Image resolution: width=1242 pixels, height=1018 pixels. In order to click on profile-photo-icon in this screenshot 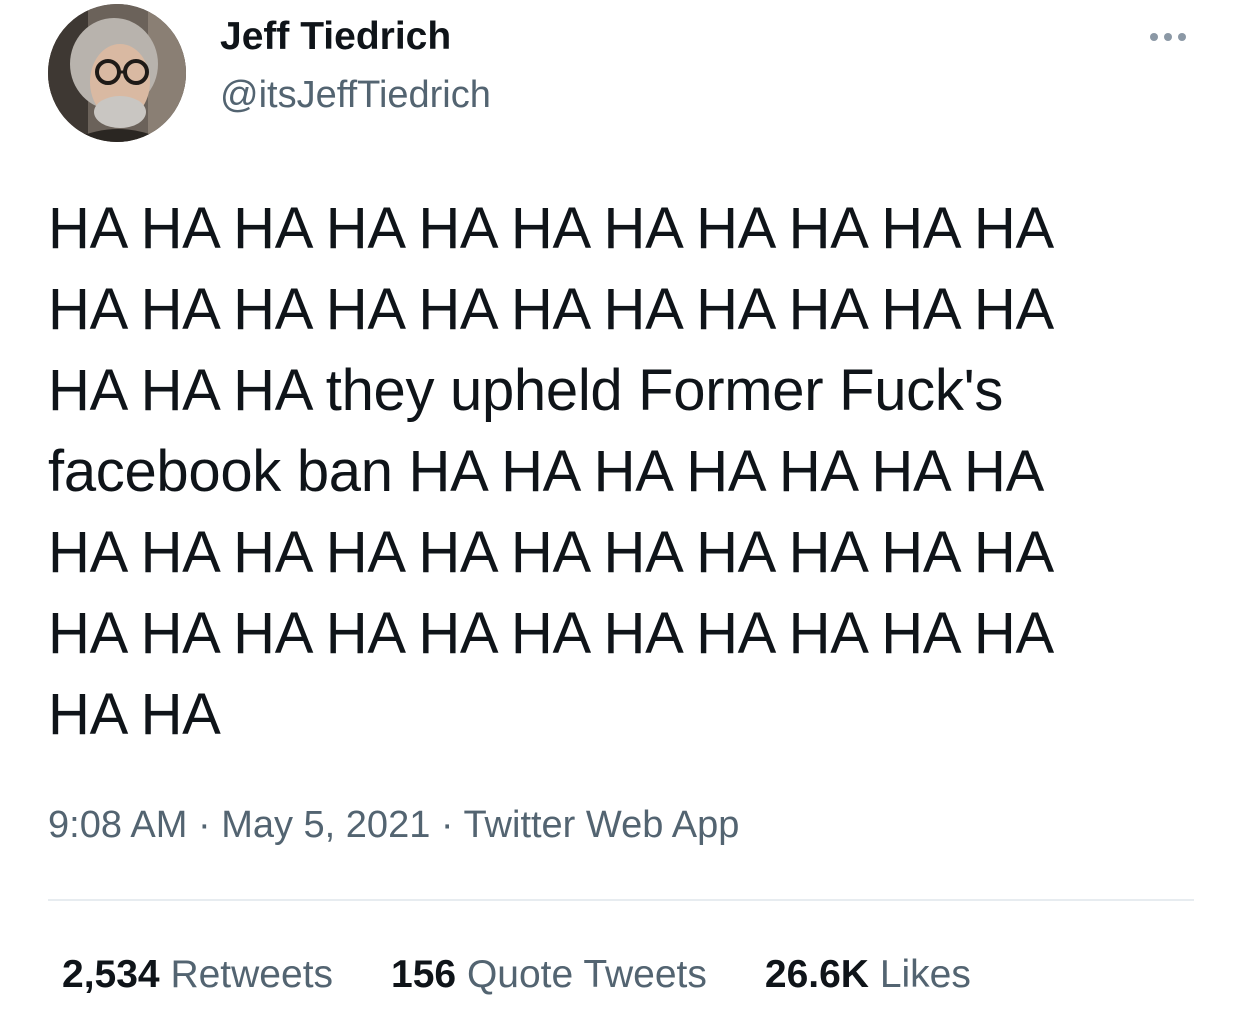, I will do `click(117, 73)`.